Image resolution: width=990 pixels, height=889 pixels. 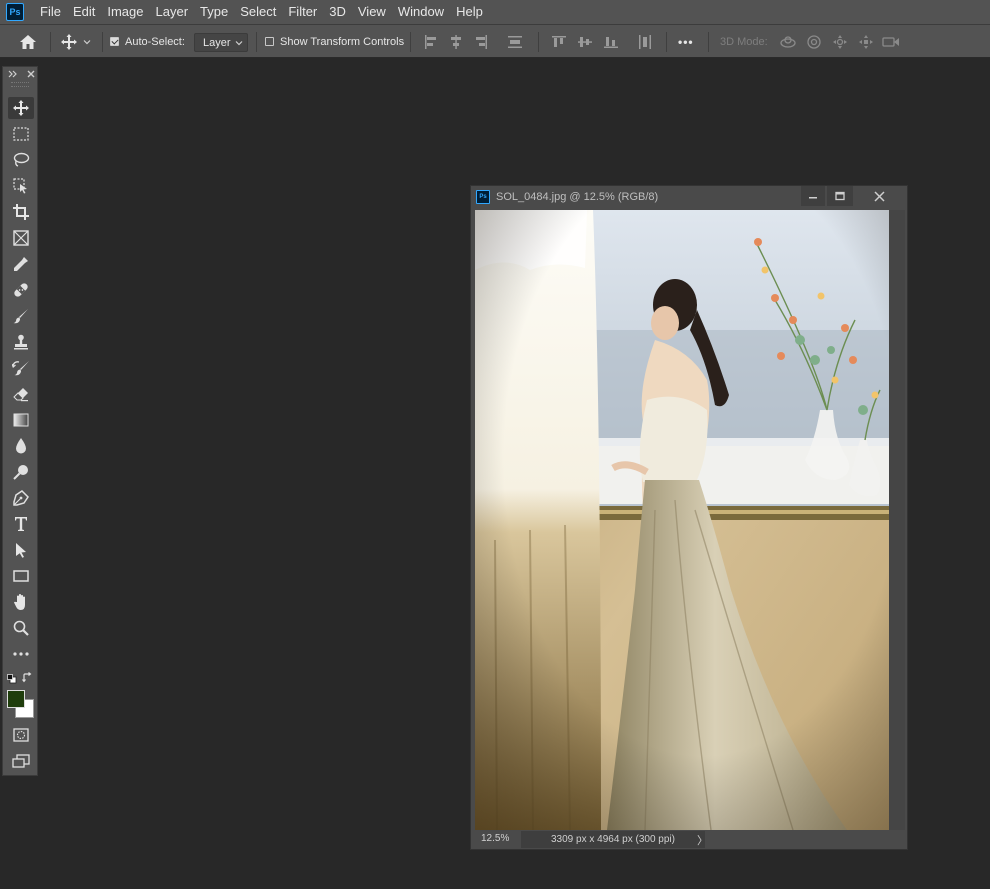 What do you see at coordinates (21, 524) in the screenshot?
I see `type-tool` at bounding box center [21, 524].